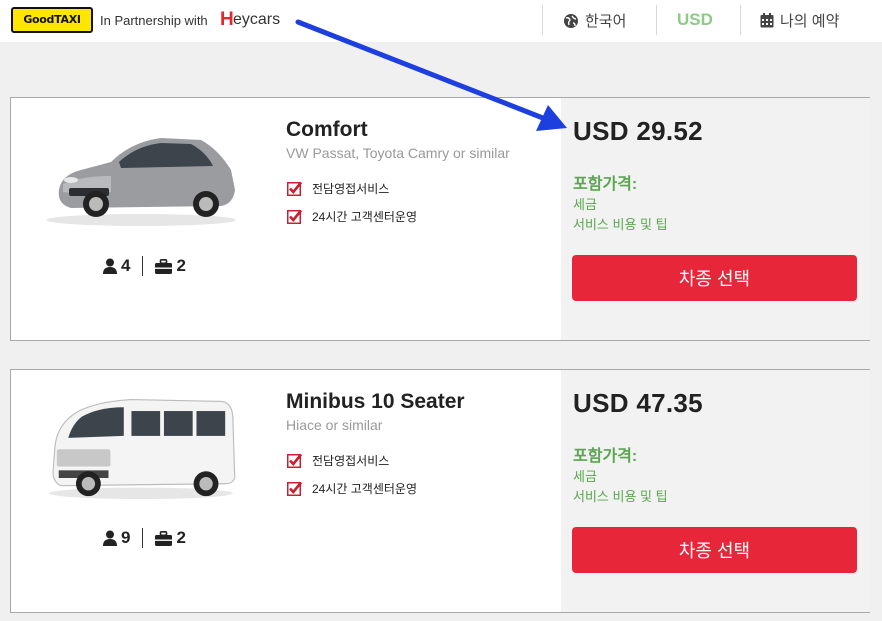 The width and height of the screenshot is (882, 621). I want to click on goodtaxi-logo: GoodTAXI, so click(52, 20).